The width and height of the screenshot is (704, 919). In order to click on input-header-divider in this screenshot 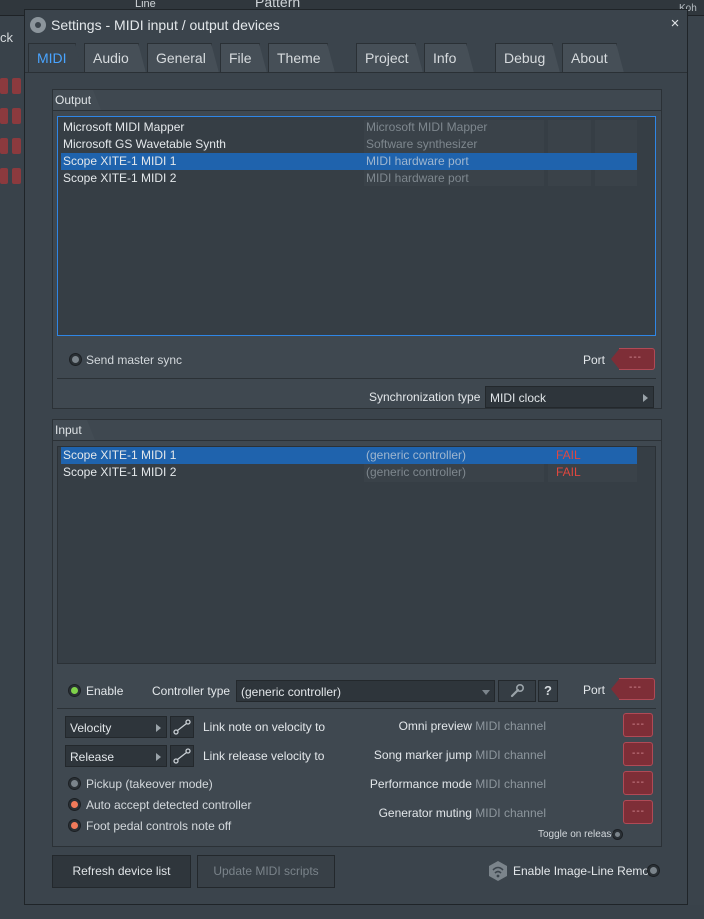, I will do `click(357, 440)`.